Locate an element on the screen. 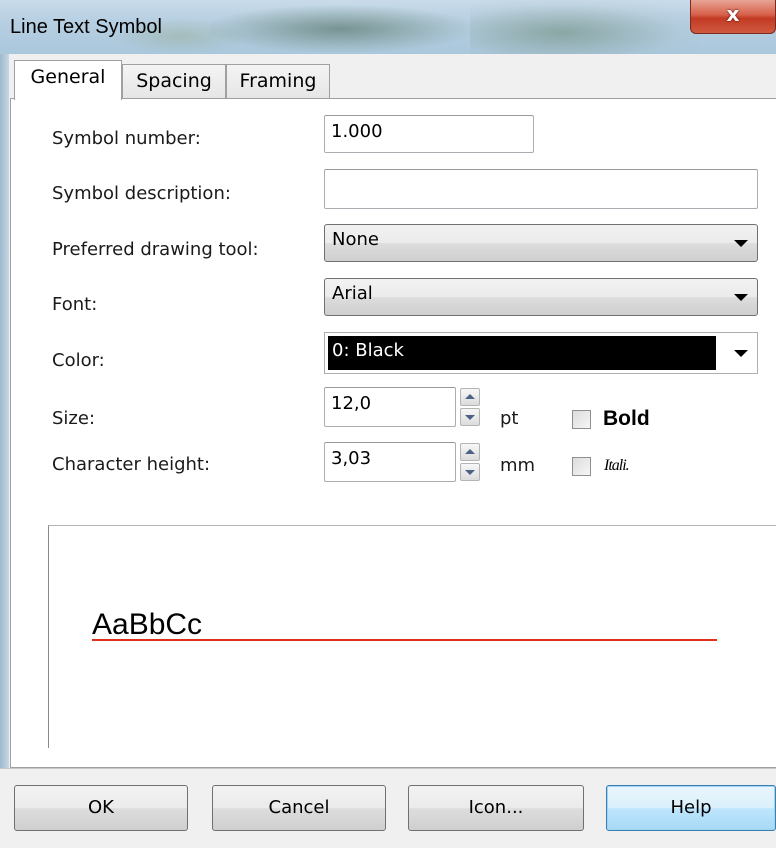  tab-general: General is located at coordinates (68, 80).